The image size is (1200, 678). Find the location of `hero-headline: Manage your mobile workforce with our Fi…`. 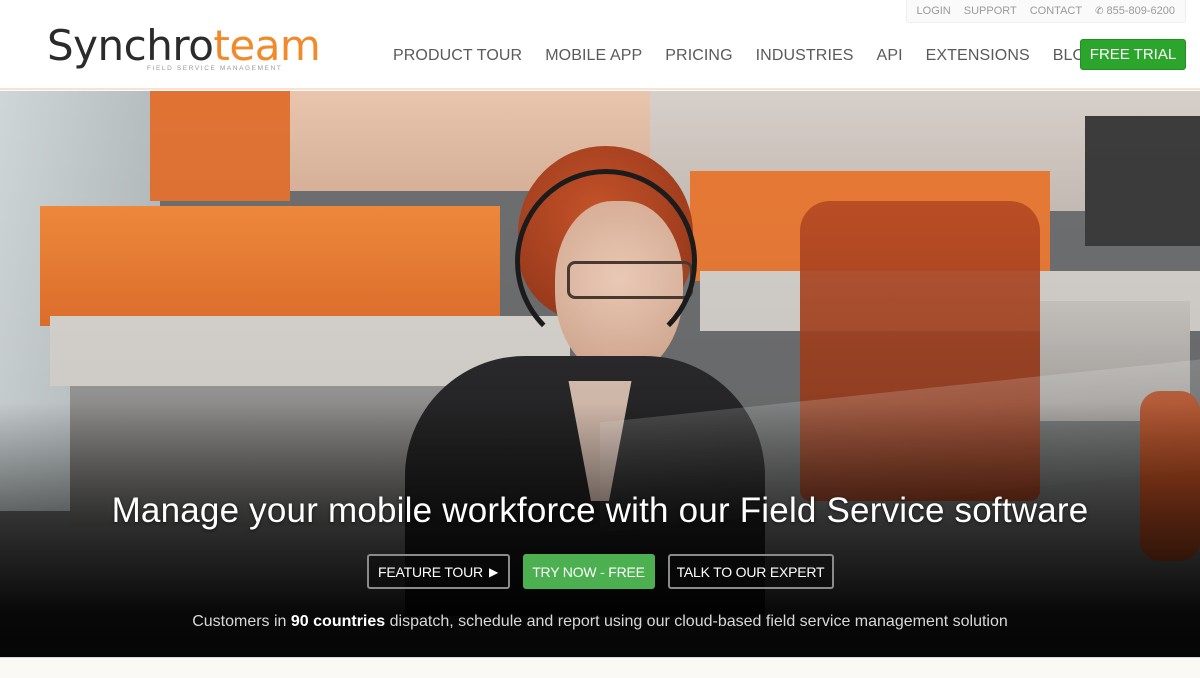

hero-headline: Manage your mobile workforce with our Fi… is located at coordinates (600, 510).